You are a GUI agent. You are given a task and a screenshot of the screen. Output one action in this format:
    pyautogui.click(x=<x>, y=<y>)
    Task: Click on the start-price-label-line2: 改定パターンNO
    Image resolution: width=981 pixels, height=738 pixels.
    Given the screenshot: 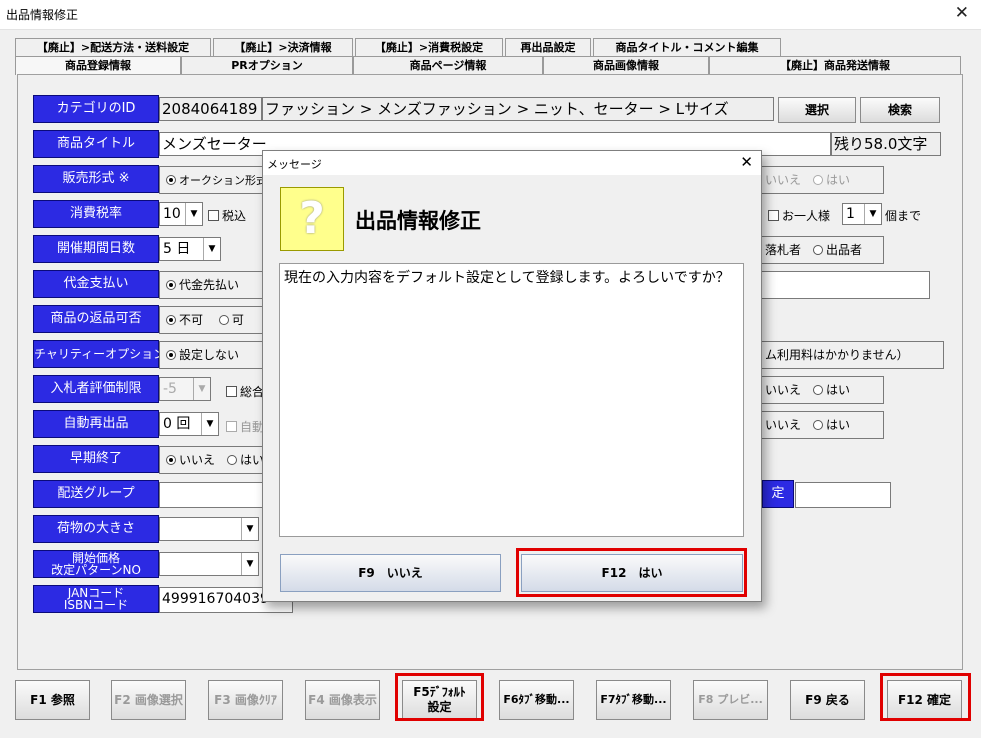 What is the action you would take?
    pyautogui.click(x=96, y=570)
    